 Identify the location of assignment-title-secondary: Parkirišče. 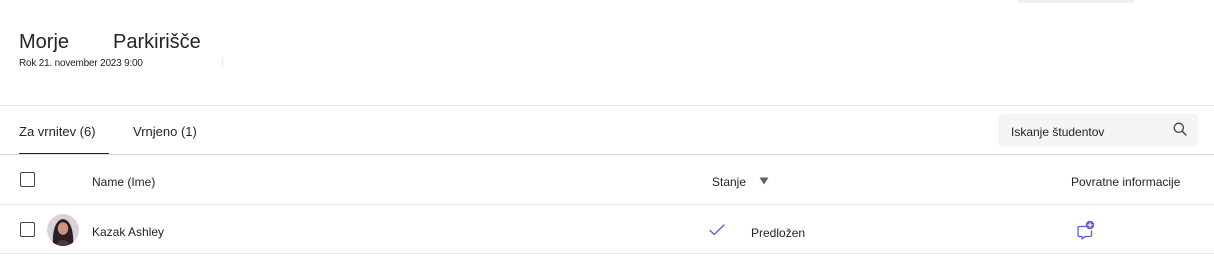
(157, 42).